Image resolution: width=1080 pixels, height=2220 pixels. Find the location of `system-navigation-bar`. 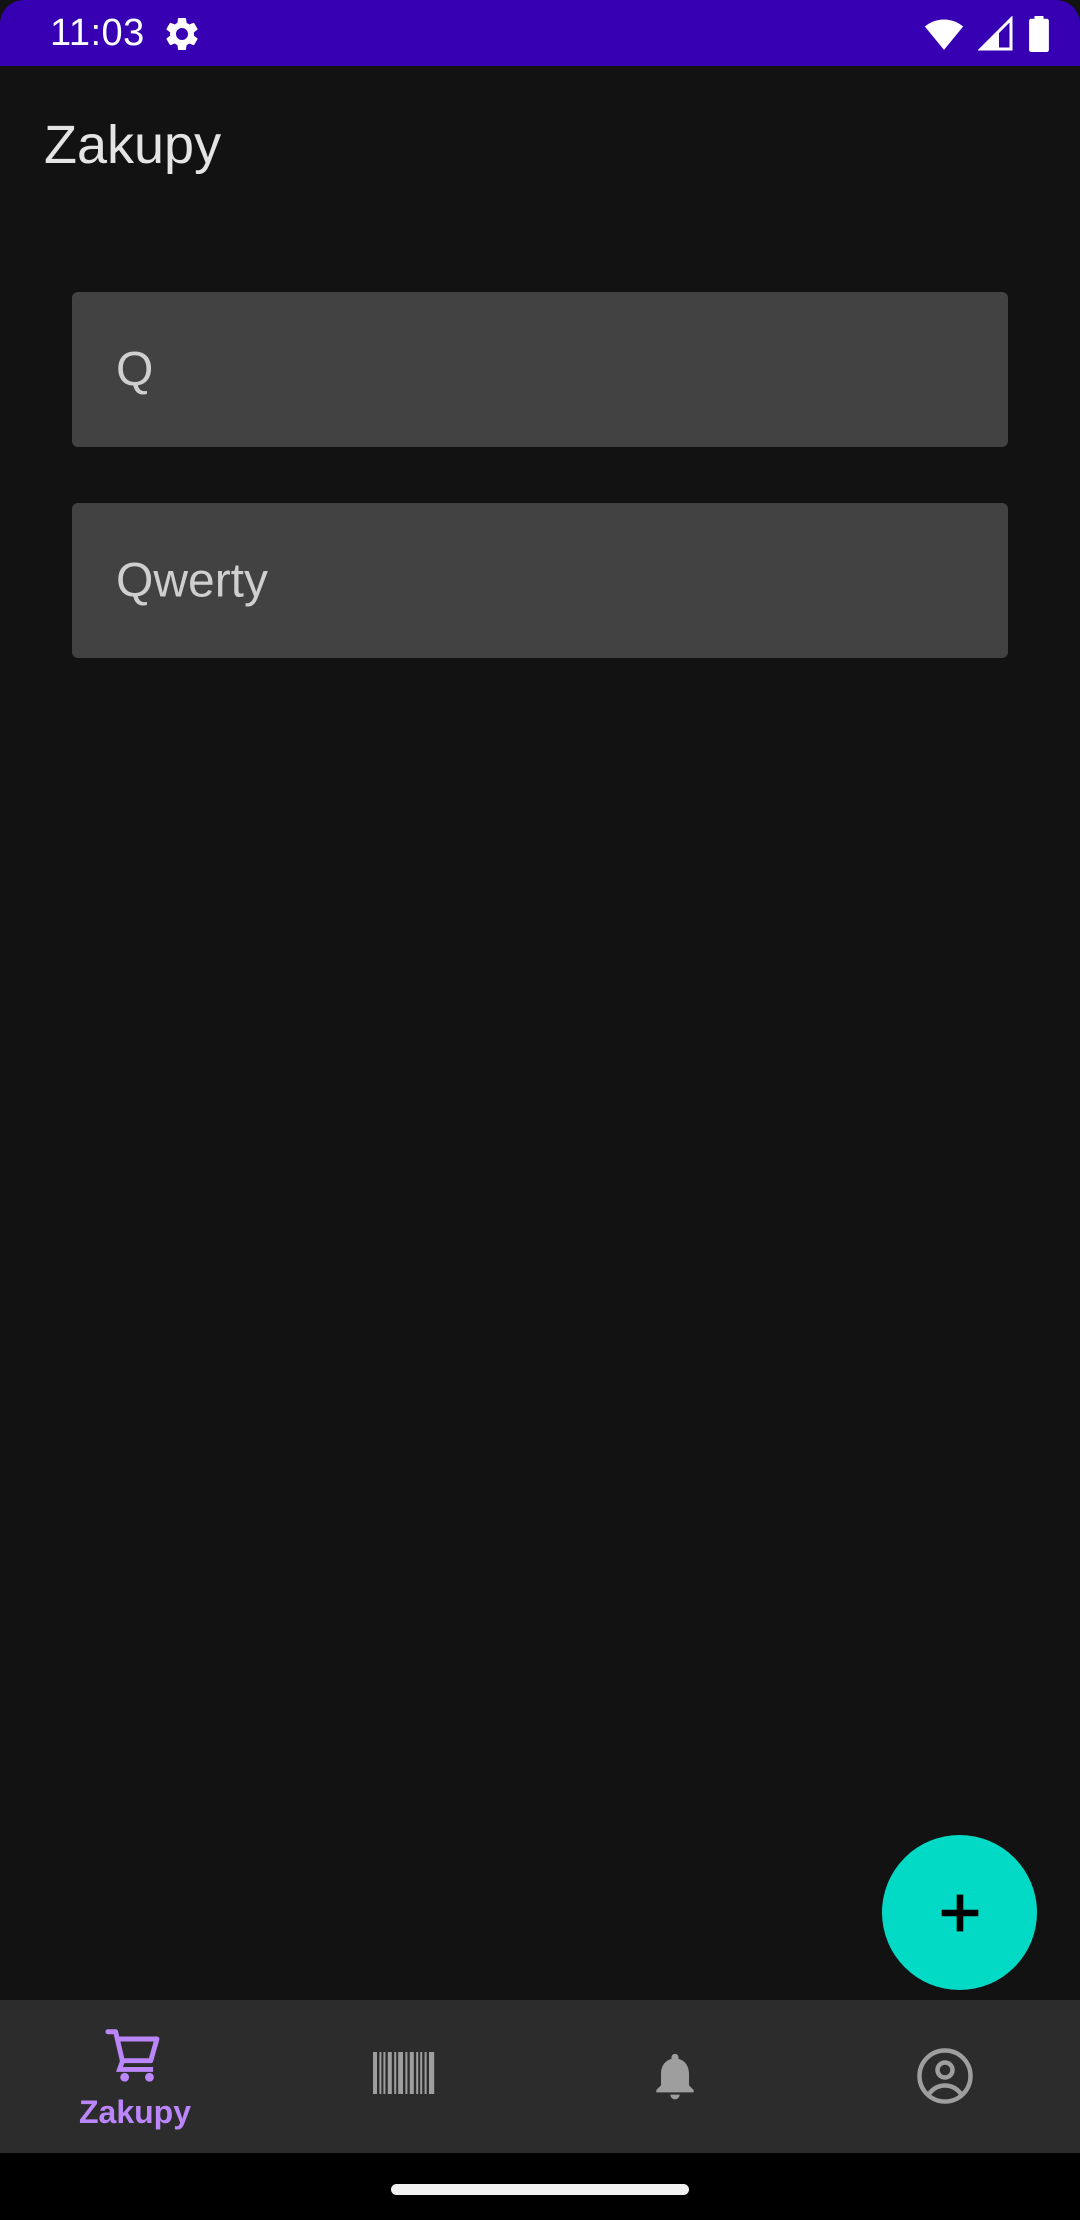

system-navigation-bar is located at coordinates (540, 2186).